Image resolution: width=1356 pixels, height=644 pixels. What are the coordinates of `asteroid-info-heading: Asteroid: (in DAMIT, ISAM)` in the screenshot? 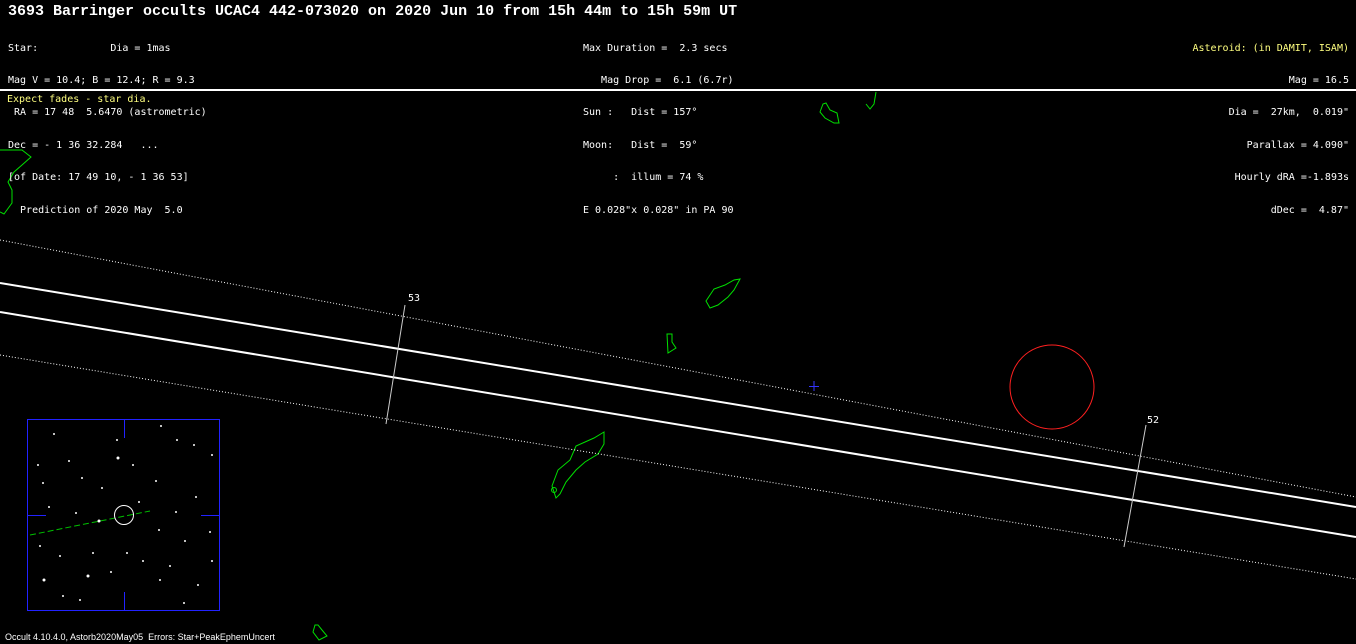 It's located at (1270, 48).